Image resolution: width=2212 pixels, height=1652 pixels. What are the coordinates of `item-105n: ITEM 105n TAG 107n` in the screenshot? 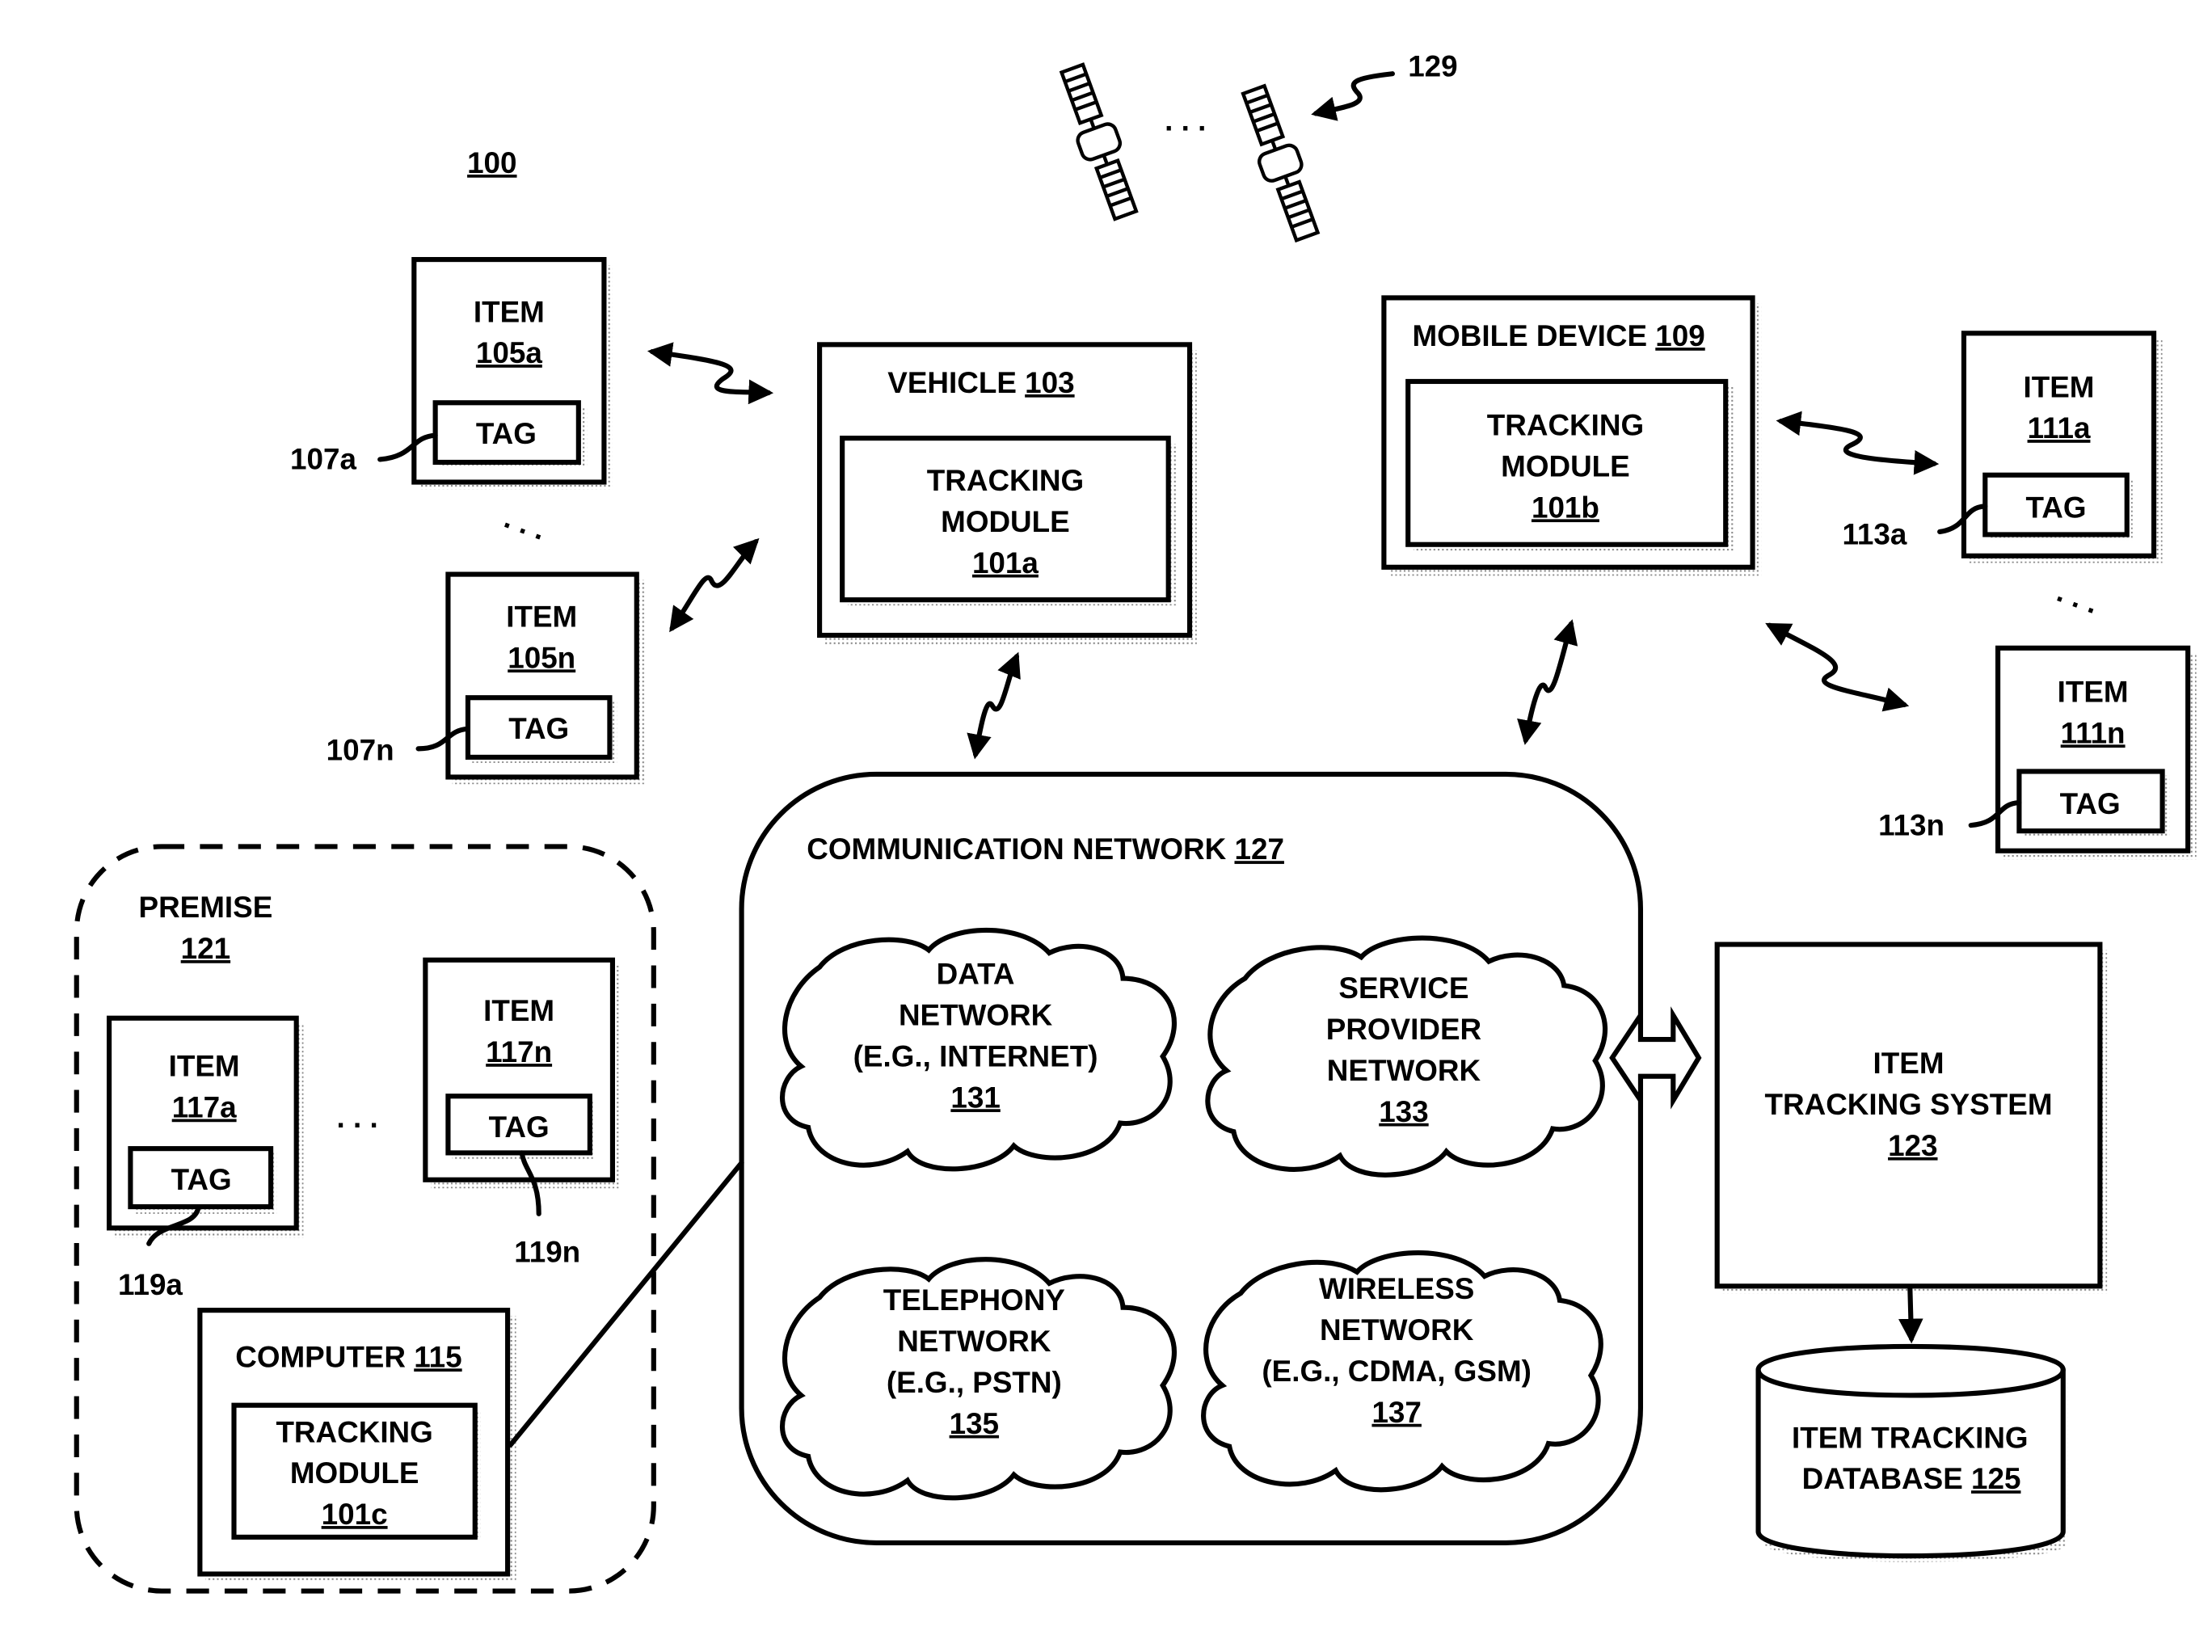 It's located at (486, 678).